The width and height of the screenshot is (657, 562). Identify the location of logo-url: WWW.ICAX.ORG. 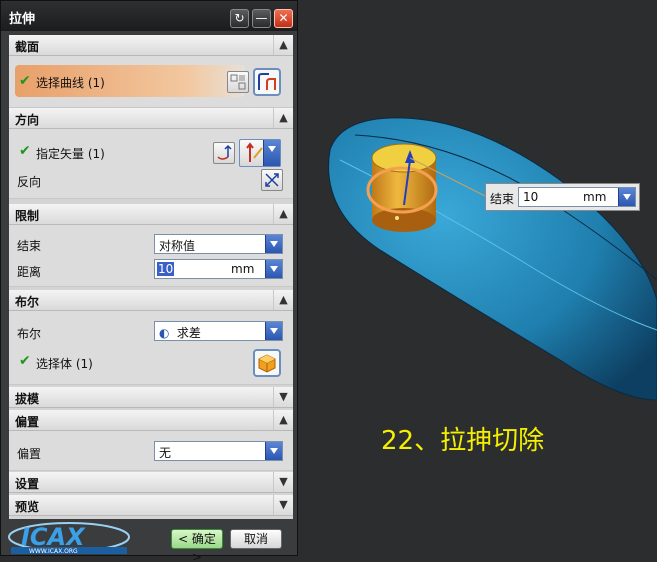
(53, 551).